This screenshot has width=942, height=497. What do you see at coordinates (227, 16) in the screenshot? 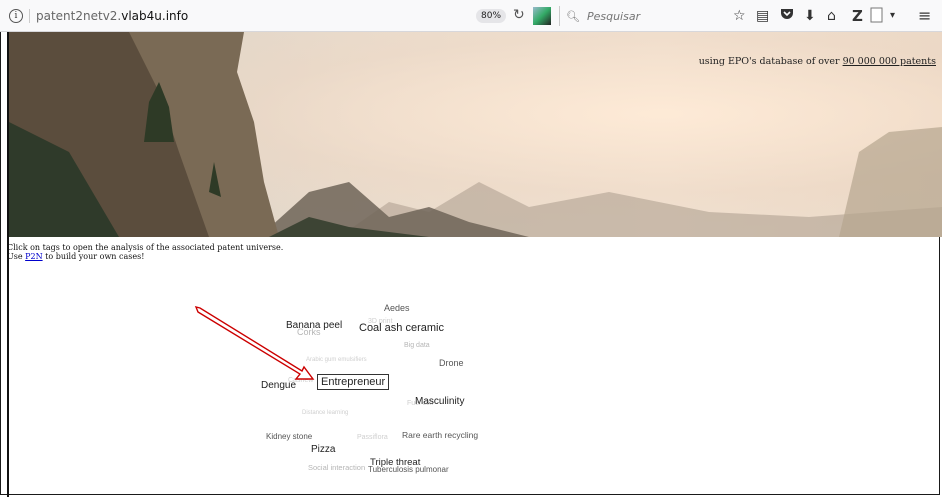
I see `url-bar: i patent2netv2. vlab4u.info` at bounding box center [227, 16].